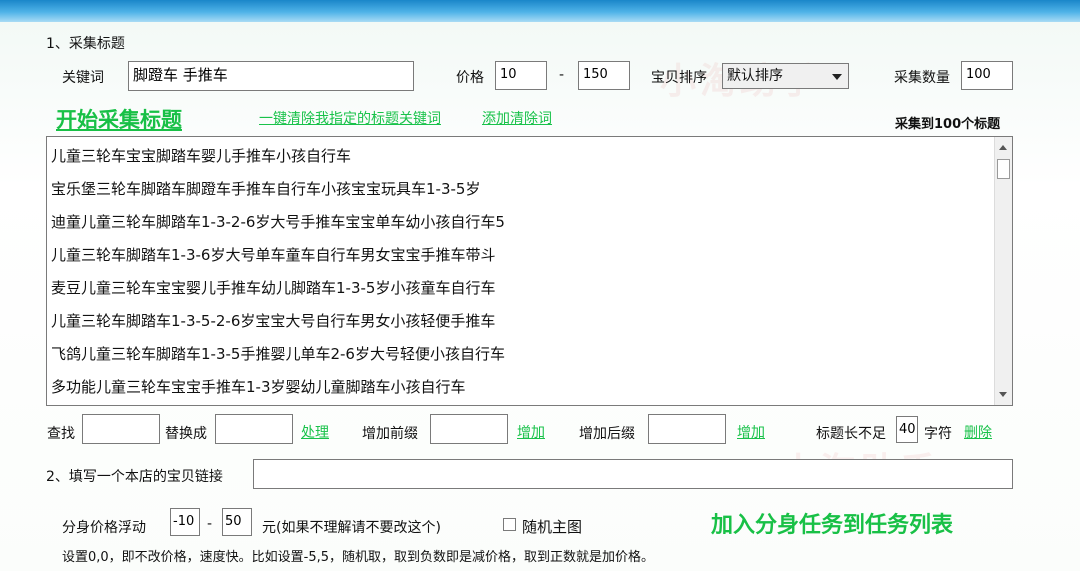 Image resolution: width=1080 pixels, height=571 pixels. Describe the element at coordinates (633, 474) in the screenshot. I see `product-link-input` at that location.